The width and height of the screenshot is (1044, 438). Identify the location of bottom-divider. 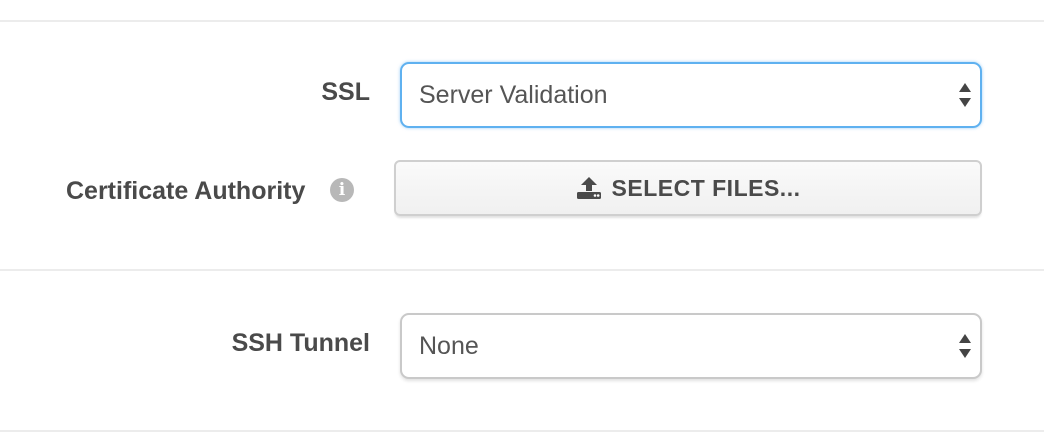
(522, 431).